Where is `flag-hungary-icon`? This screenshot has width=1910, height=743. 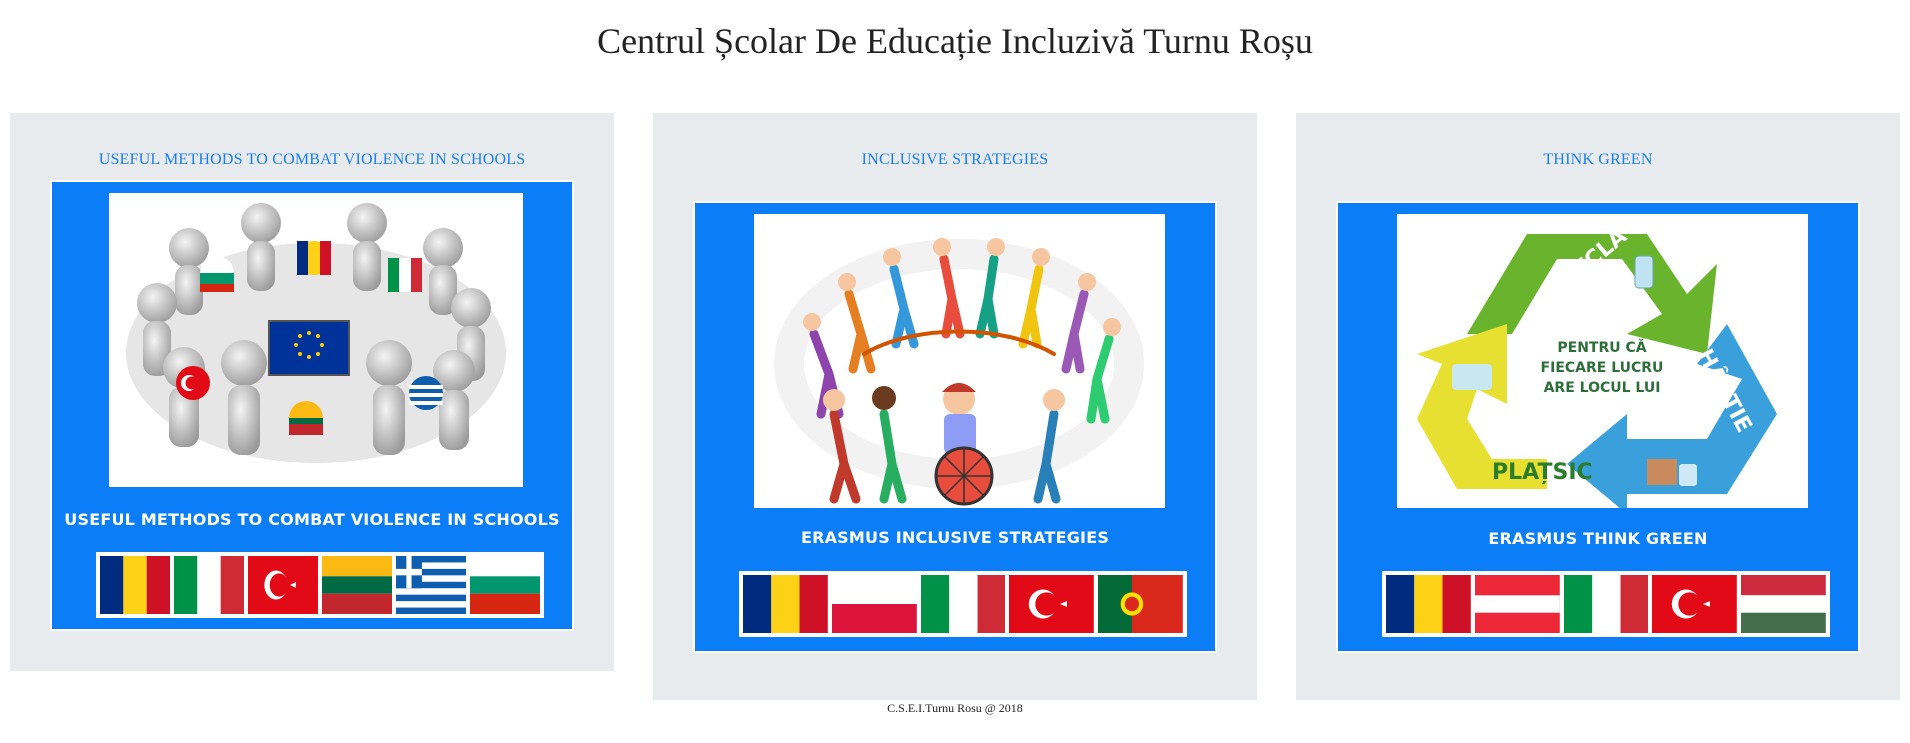
flag-hungary-icon is located at coordinates (1783, 604).